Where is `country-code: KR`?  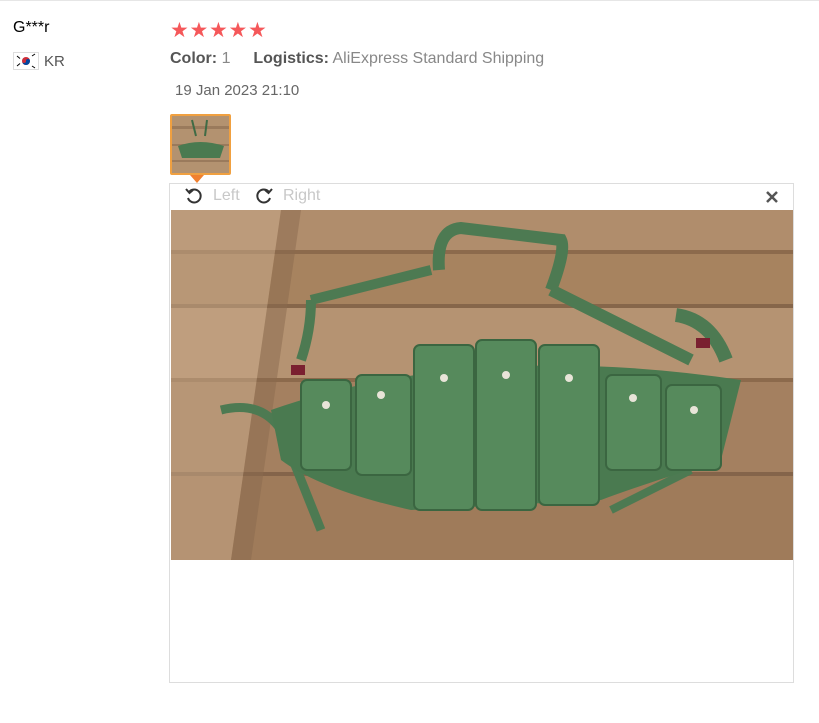
country-code: KR is located at coordinates (54, 61).